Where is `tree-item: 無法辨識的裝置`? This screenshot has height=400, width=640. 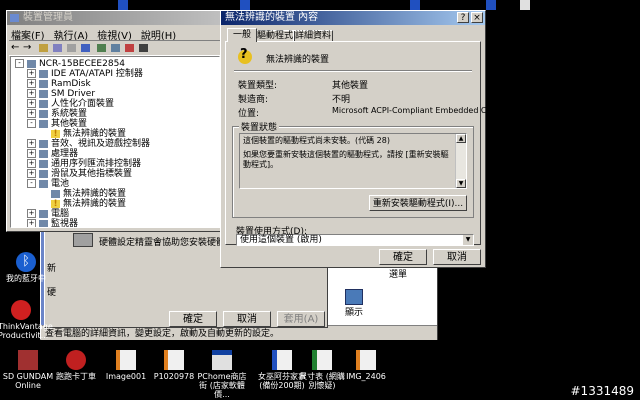
tree-item: 無法辨識的裝置 is located at coordinates (82, 194).